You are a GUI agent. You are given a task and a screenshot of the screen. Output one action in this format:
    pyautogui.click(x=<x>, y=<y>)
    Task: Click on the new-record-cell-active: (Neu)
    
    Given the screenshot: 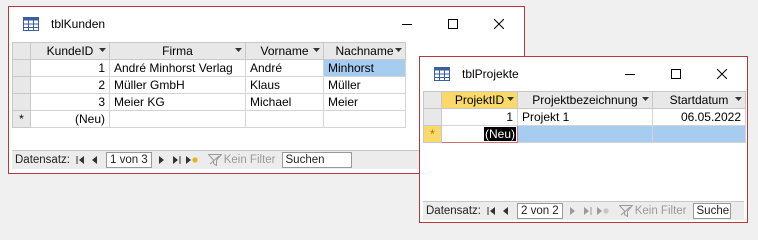 What is the action you would take?
    pyautogui.click(x=479, y=134)
    